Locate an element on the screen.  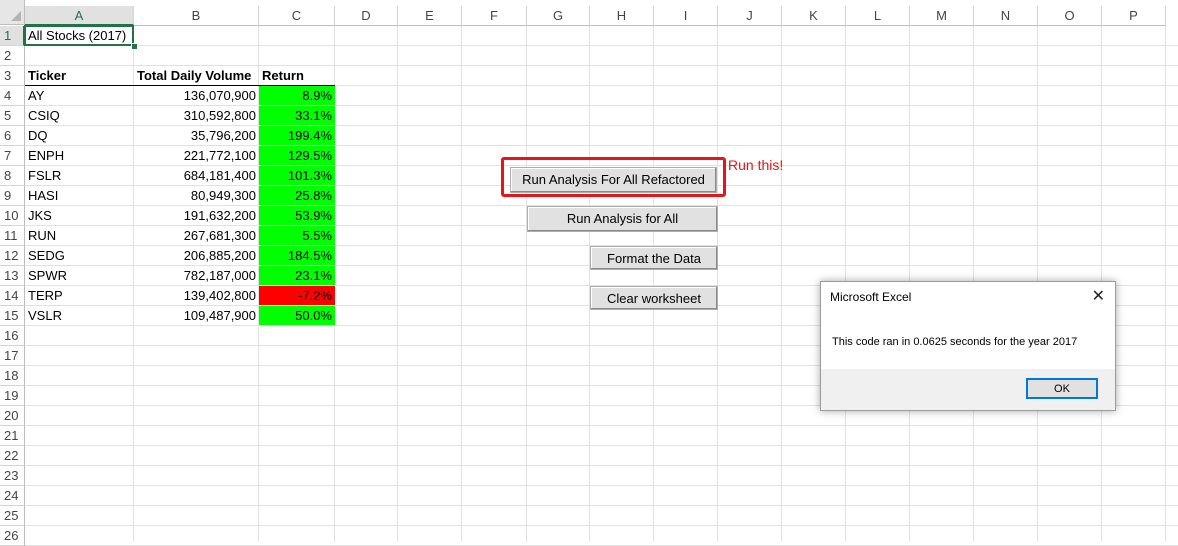
volume-cell: 267,681,300 is located at coordinates (196, 236).